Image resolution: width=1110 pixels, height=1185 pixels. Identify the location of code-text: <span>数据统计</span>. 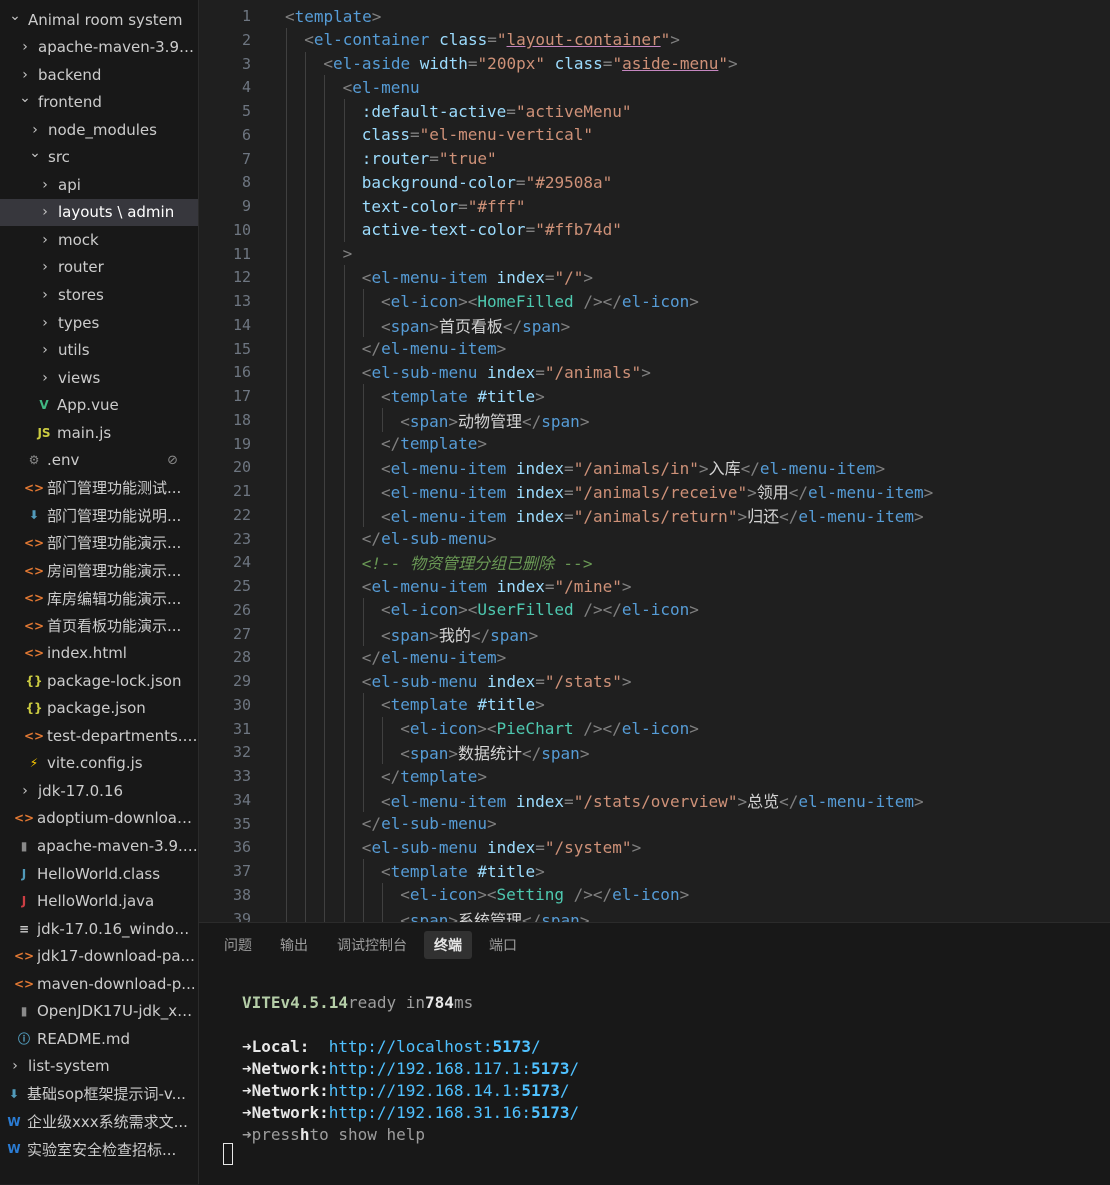
(494, 752).